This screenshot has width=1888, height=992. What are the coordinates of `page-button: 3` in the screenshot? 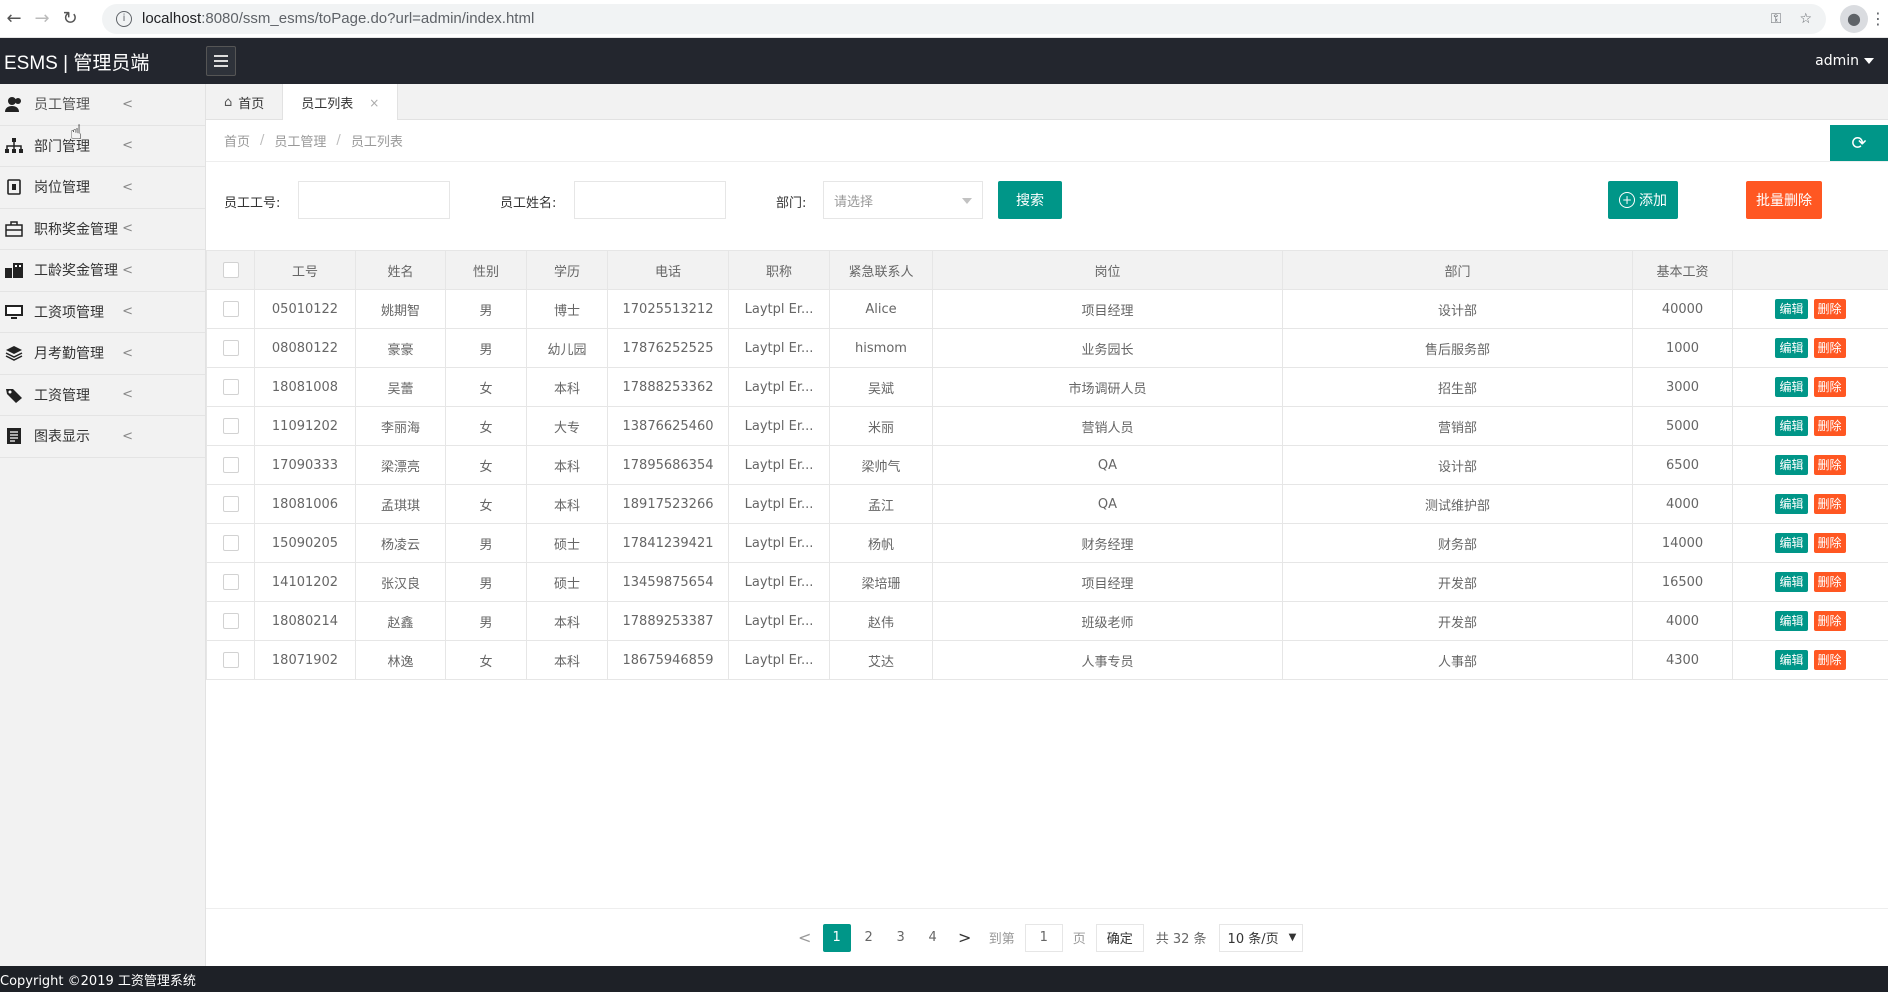 It's located at (901, 938).